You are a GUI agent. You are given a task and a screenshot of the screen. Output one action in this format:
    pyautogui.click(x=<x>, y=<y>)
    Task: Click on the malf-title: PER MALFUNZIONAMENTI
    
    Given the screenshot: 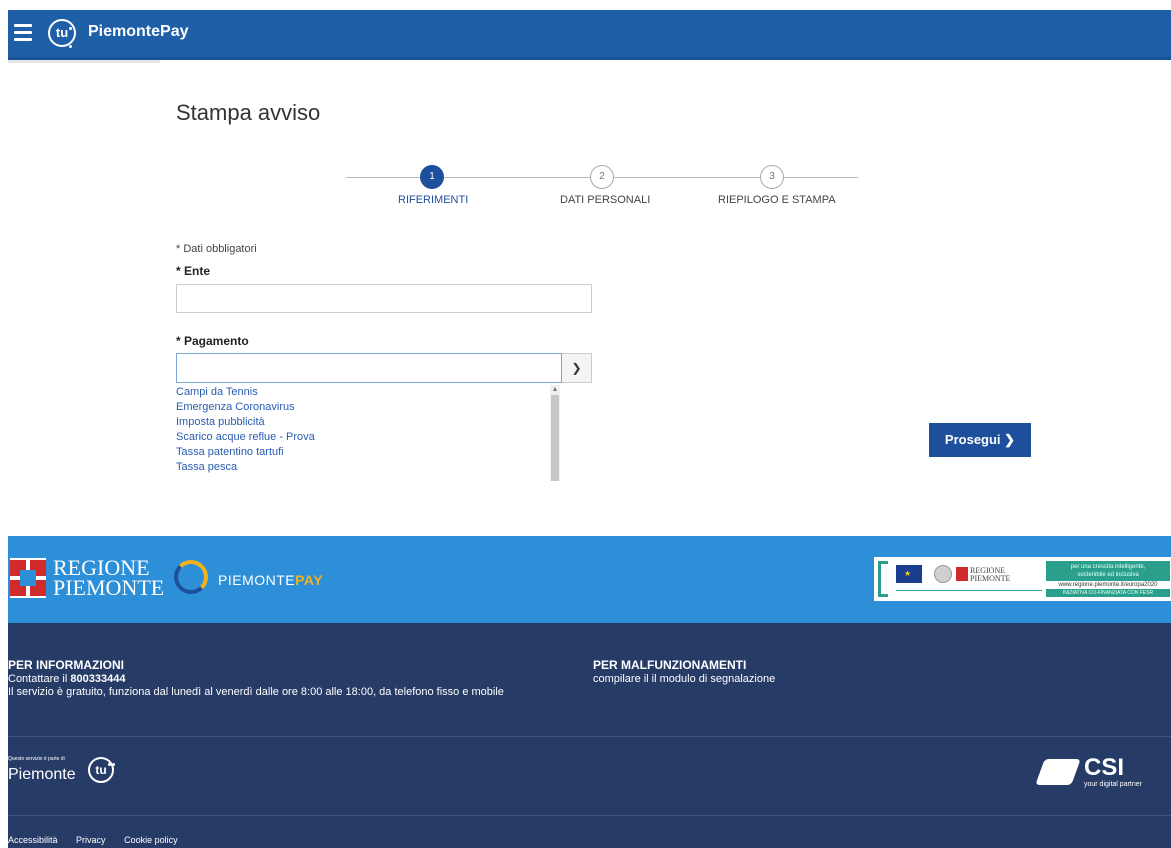 What is the action you would take?
    pyautogui.click(x=670, y=665)
    